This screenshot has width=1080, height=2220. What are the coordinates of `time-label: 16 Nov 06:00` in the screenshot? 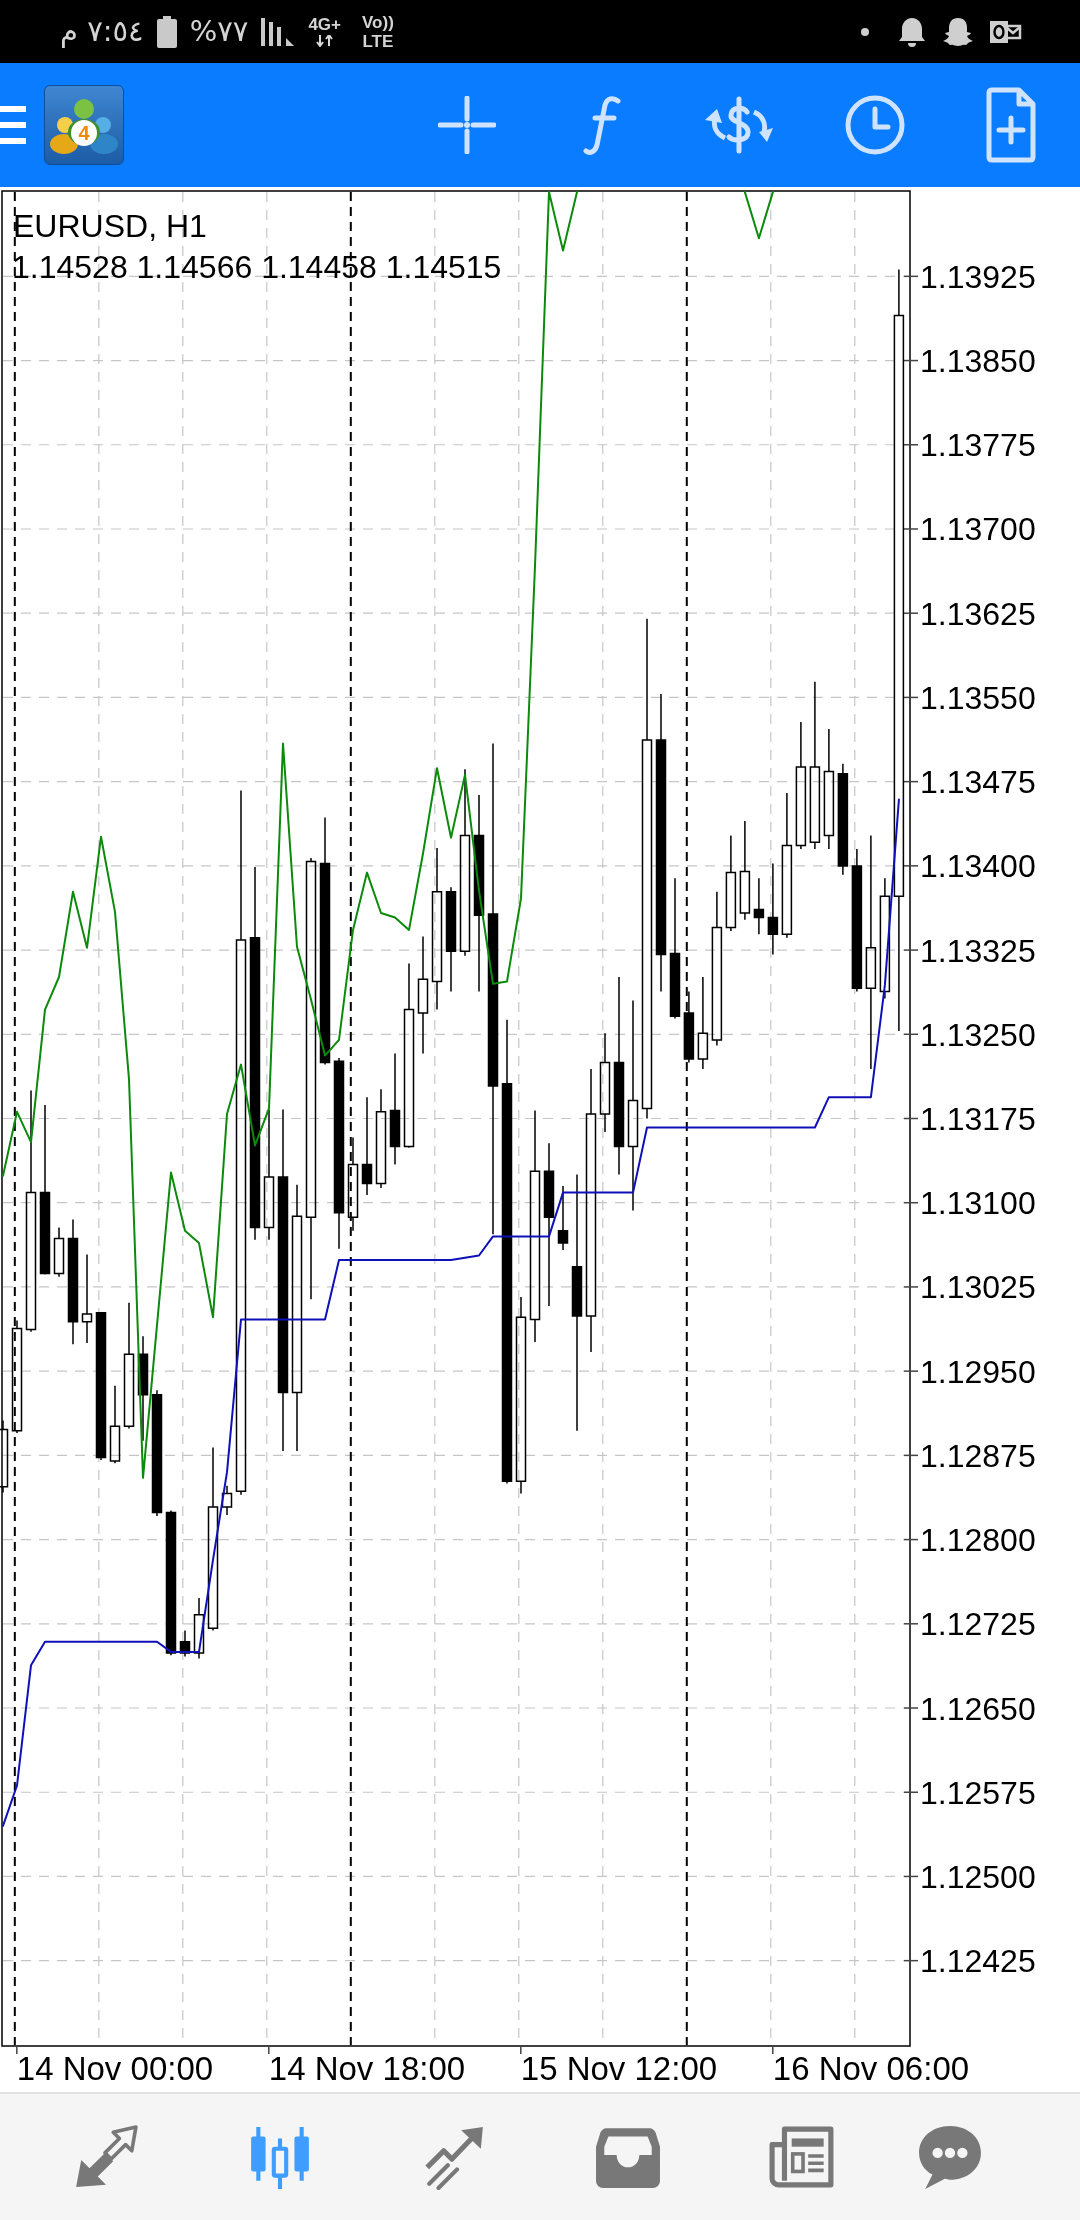 It's located at (871, 2068).